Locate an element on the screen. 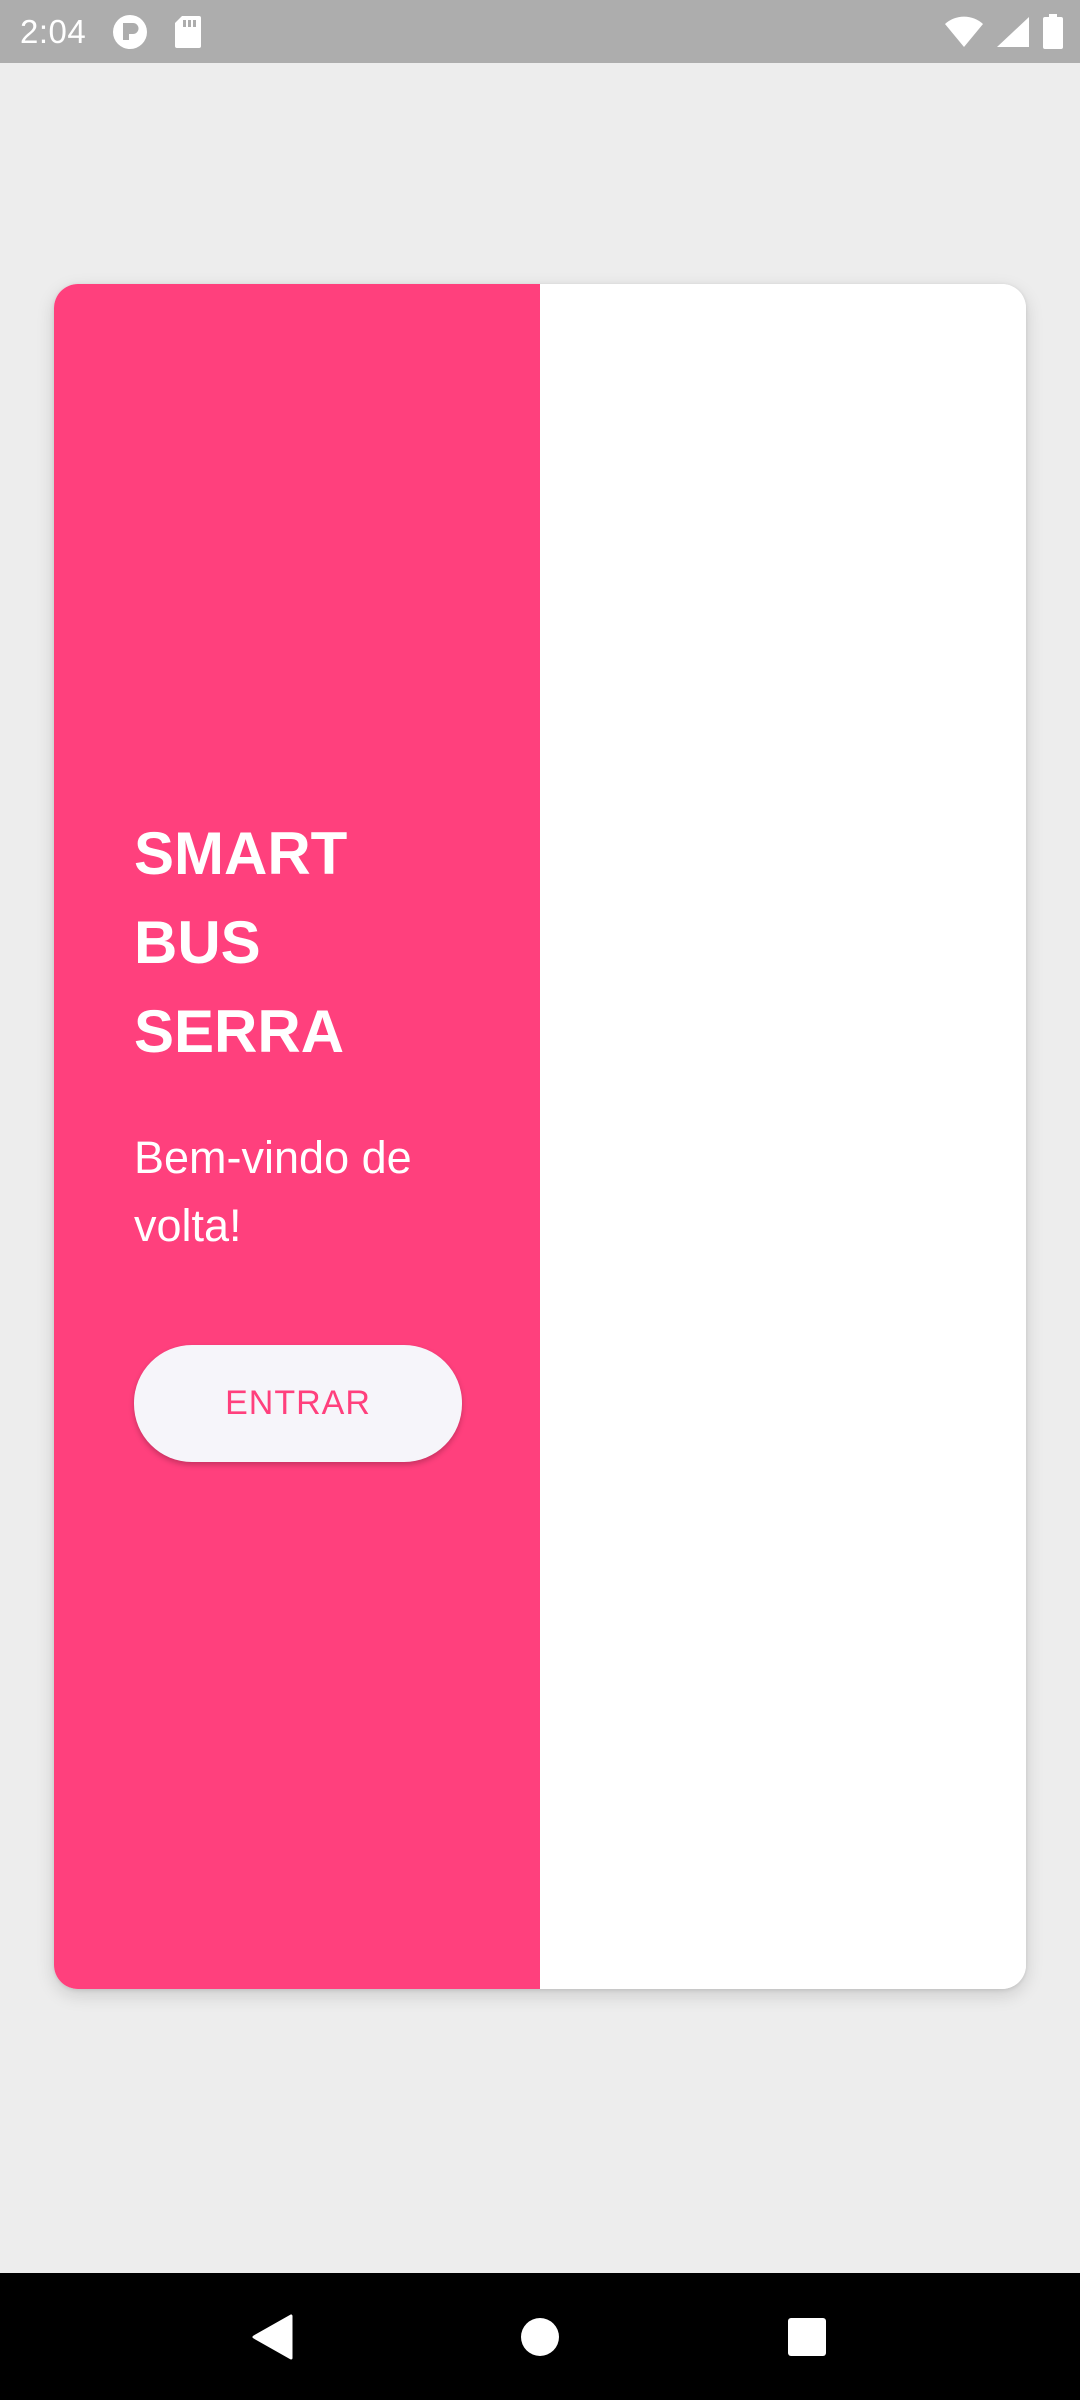 The image size is (1080, 2400). welcome-text: Bem-vindo de volta! is located at coordinates (273, 1191).